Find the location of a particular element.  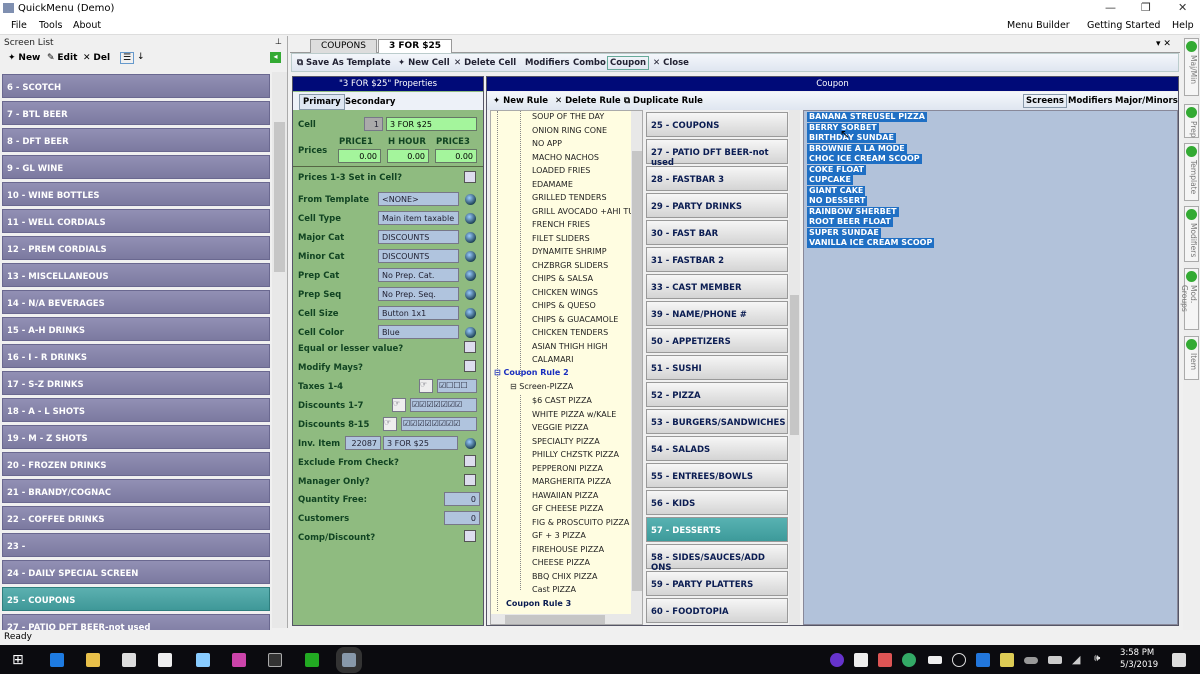

tree-item: Cast PIZZA is located at coordinates (549, 589).